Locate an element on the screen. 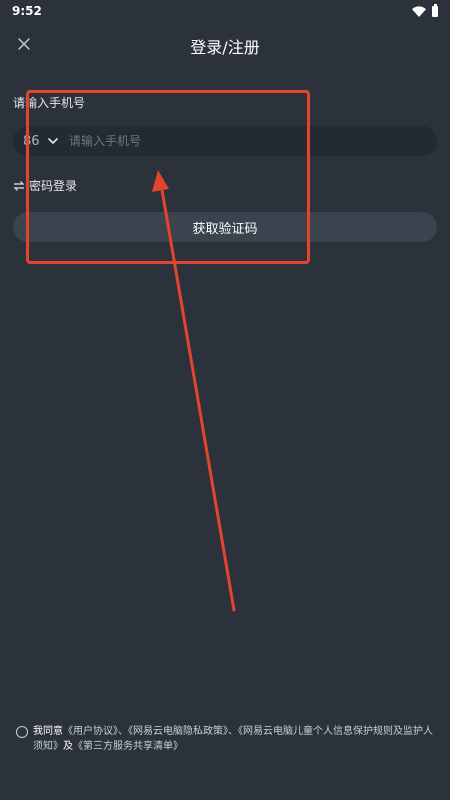 The width and height of the screenshot is (450, 800). swap-icon is located at coordinates (19, 185).